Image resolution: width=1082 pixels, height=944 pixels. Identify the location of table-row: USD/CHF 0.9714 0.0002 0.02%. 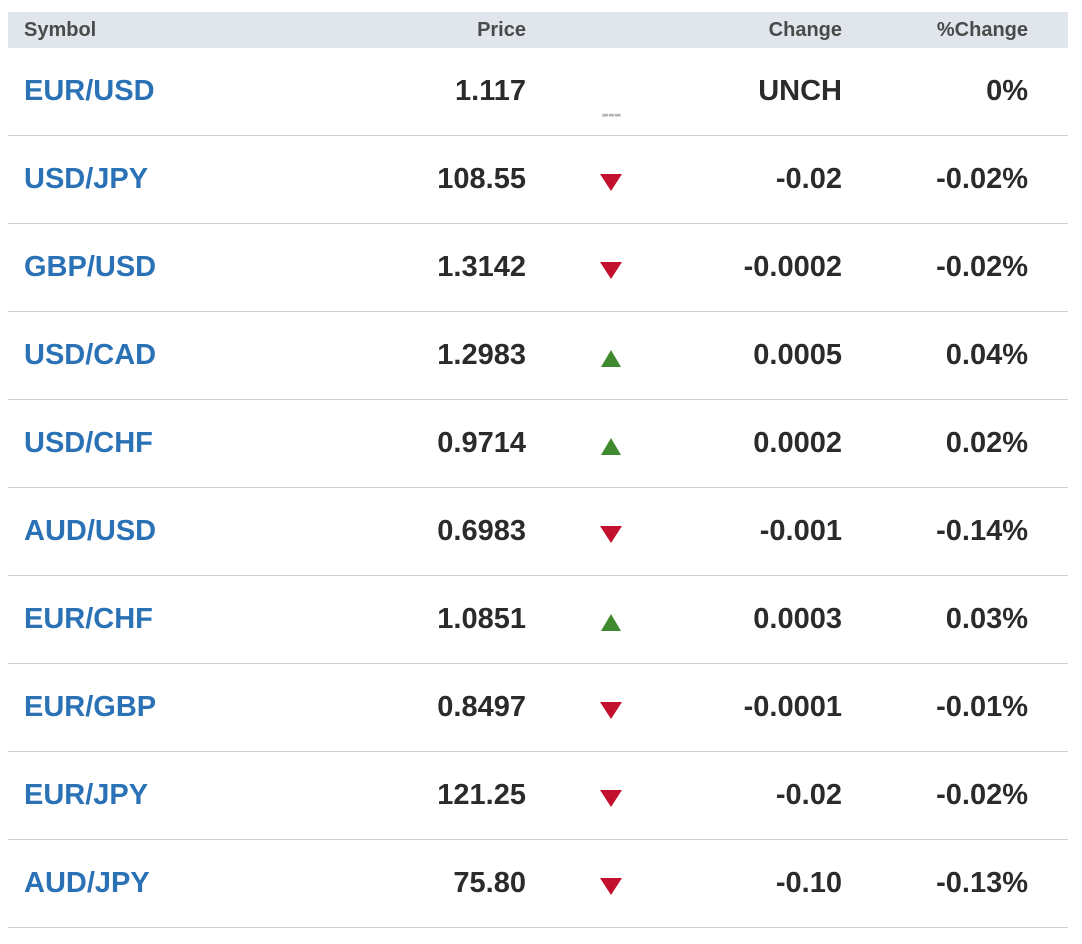
(538, 444).